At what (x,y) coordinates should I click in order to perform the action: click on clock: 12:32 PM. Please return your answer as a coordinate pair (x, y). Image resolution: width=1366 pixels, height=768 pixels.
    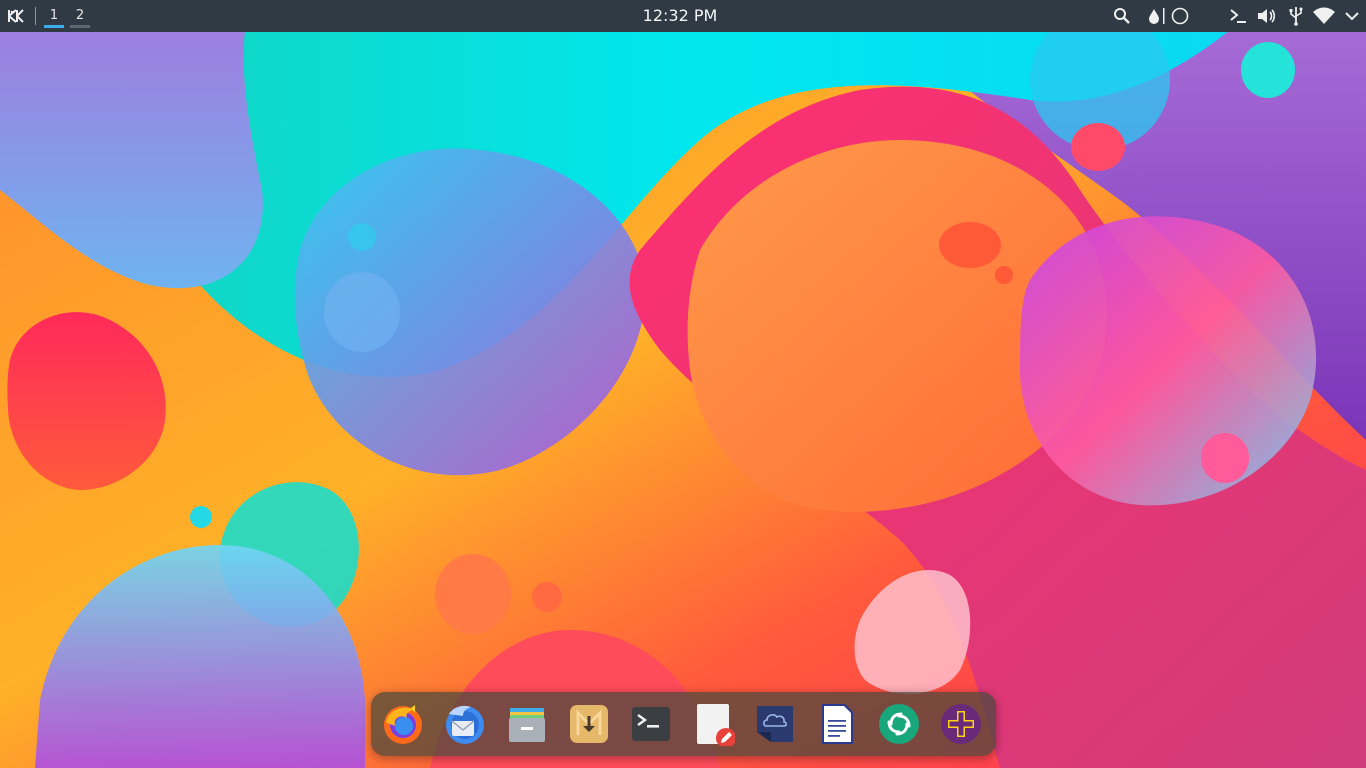
    Looking at the image, I should click on (680, 15).